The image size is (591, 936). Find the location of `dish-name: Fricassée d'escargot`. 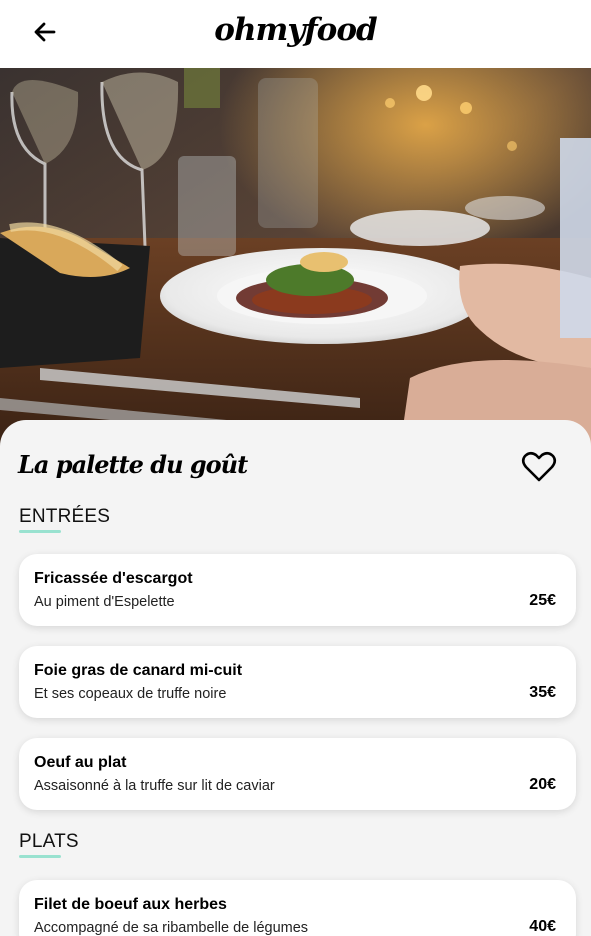

dish-name: Fricassée d'escargot is located at coordinates (113, 578).